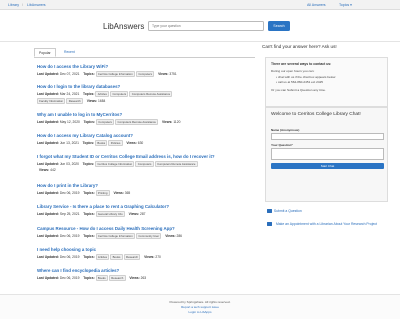 The width and height of the screenshot is (400, 319). I want to click on faq-question-link: How do I print in the Library?, so click(146, 185).